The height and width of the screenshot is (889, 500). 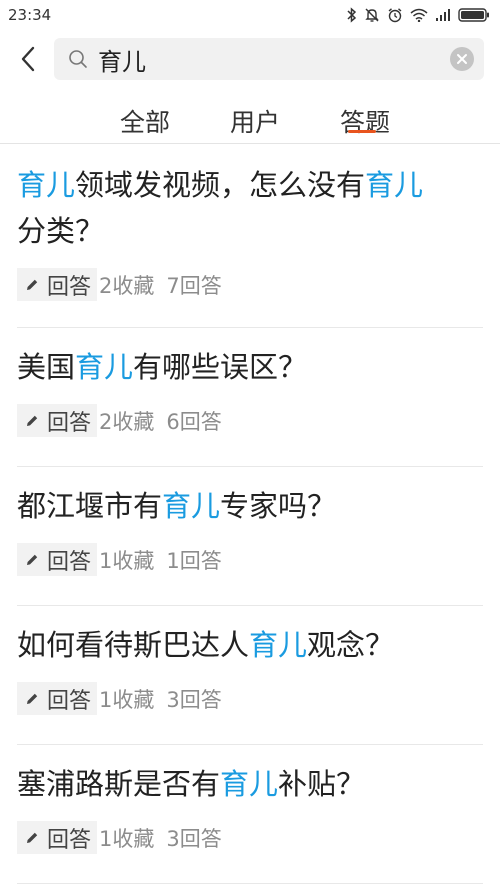 I want to click on title-text: 如何看待斯巴达人, so click(x=133, y=645).